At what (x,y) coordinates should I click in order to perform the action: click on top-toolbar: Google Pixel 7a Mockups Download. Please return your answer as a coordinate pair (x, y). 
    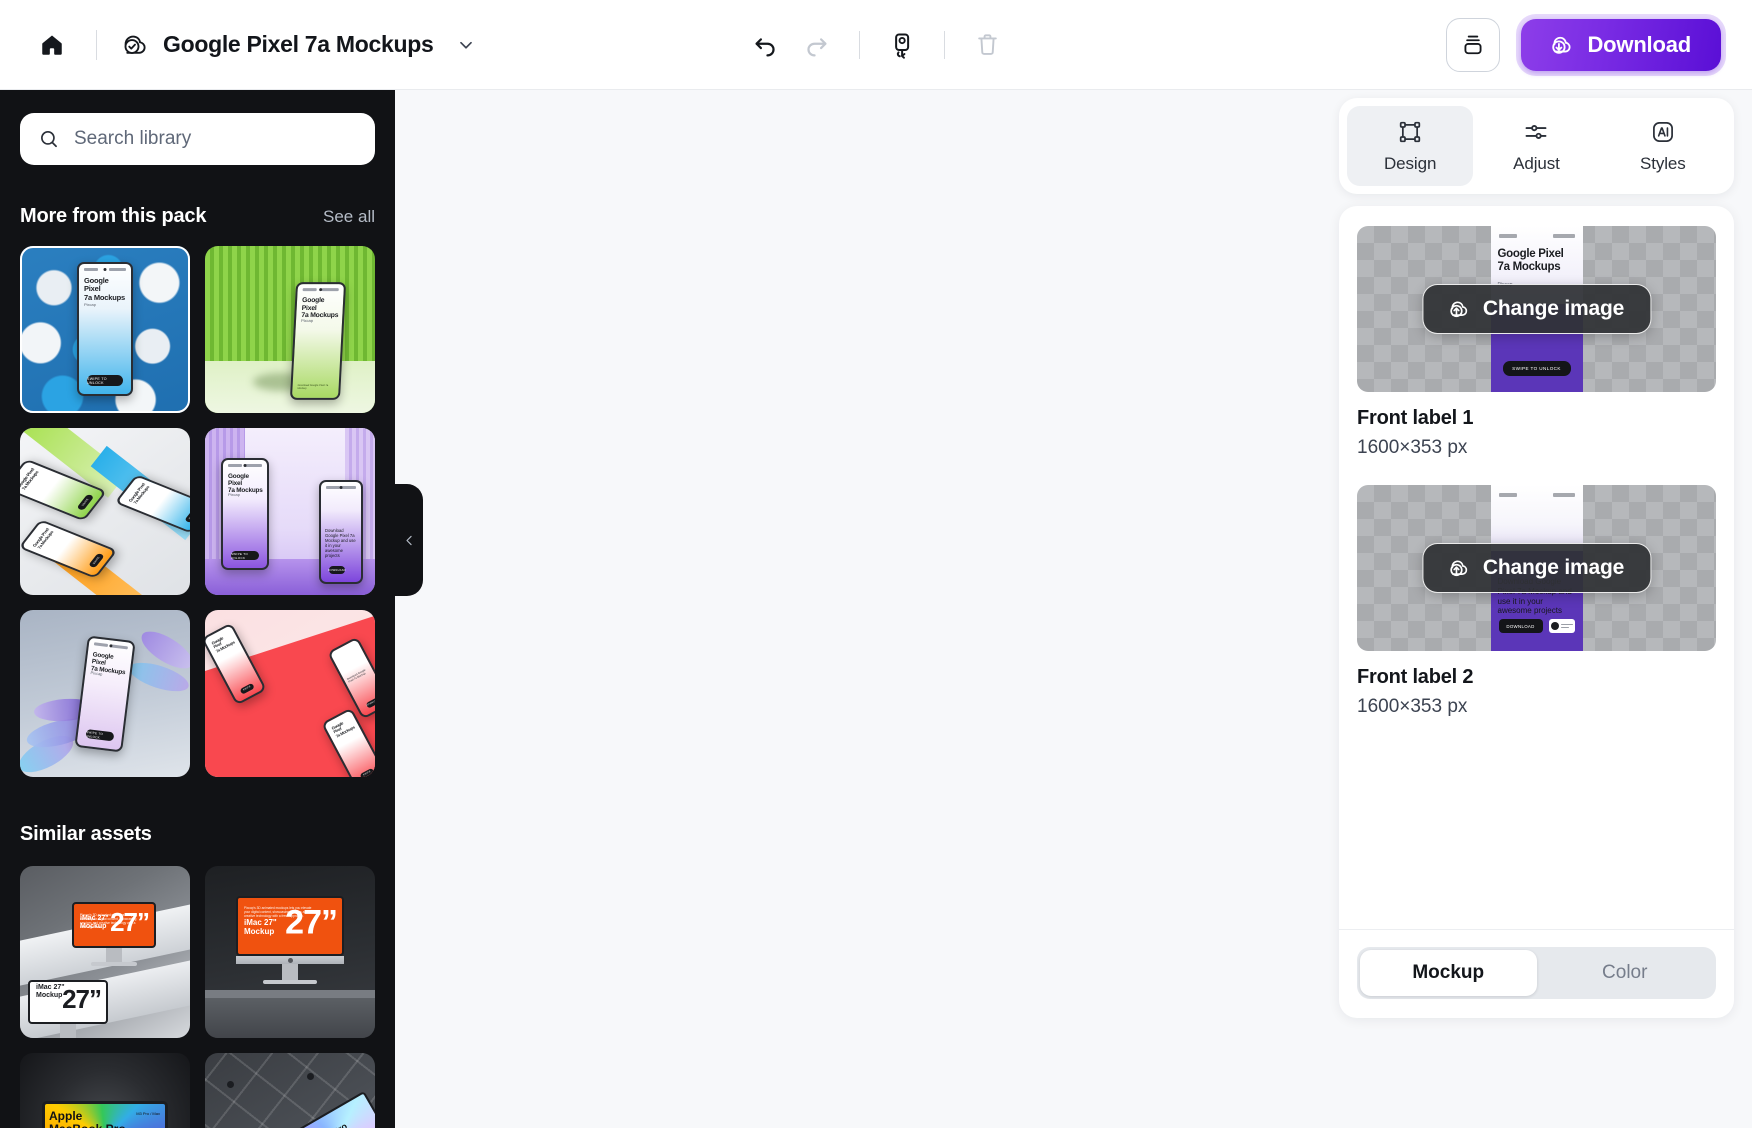
    Looking at the image, I should click on (876, 45).